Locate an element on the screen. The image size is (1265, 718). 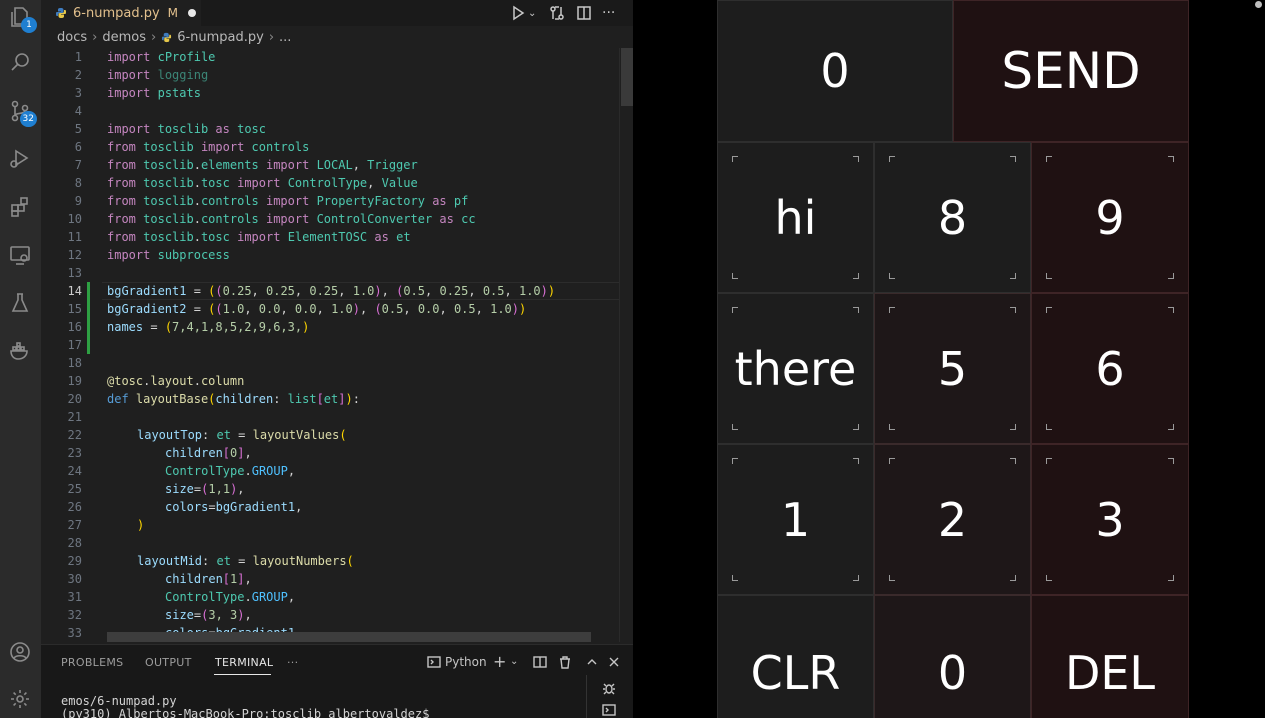
remote-explorer-icon is located at coordinates (20, 255).